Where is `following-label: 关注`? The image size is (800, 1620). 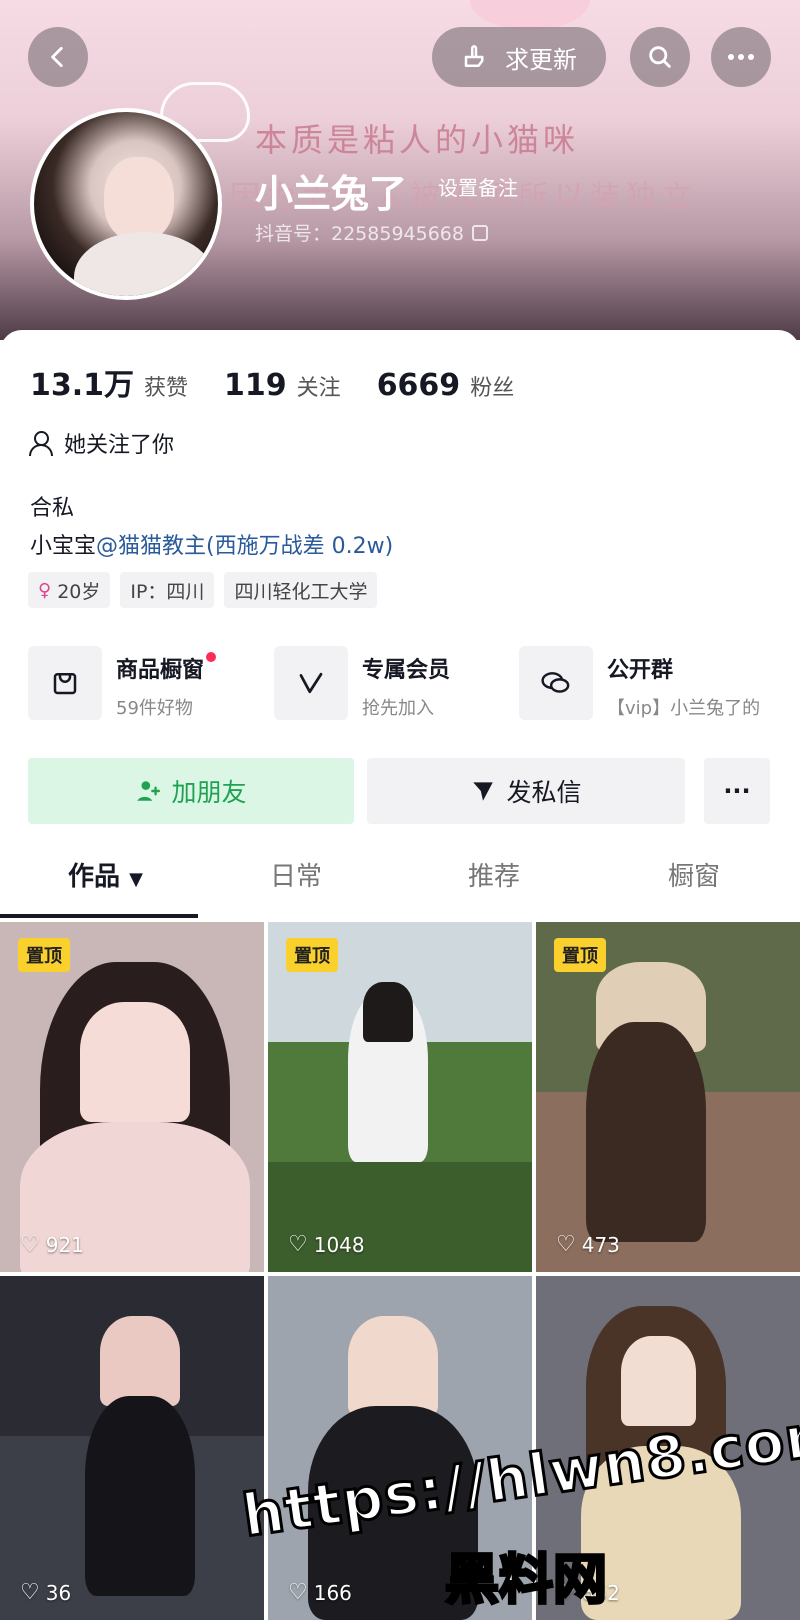 following-label: 关注 is located at coordinates (318, 388).